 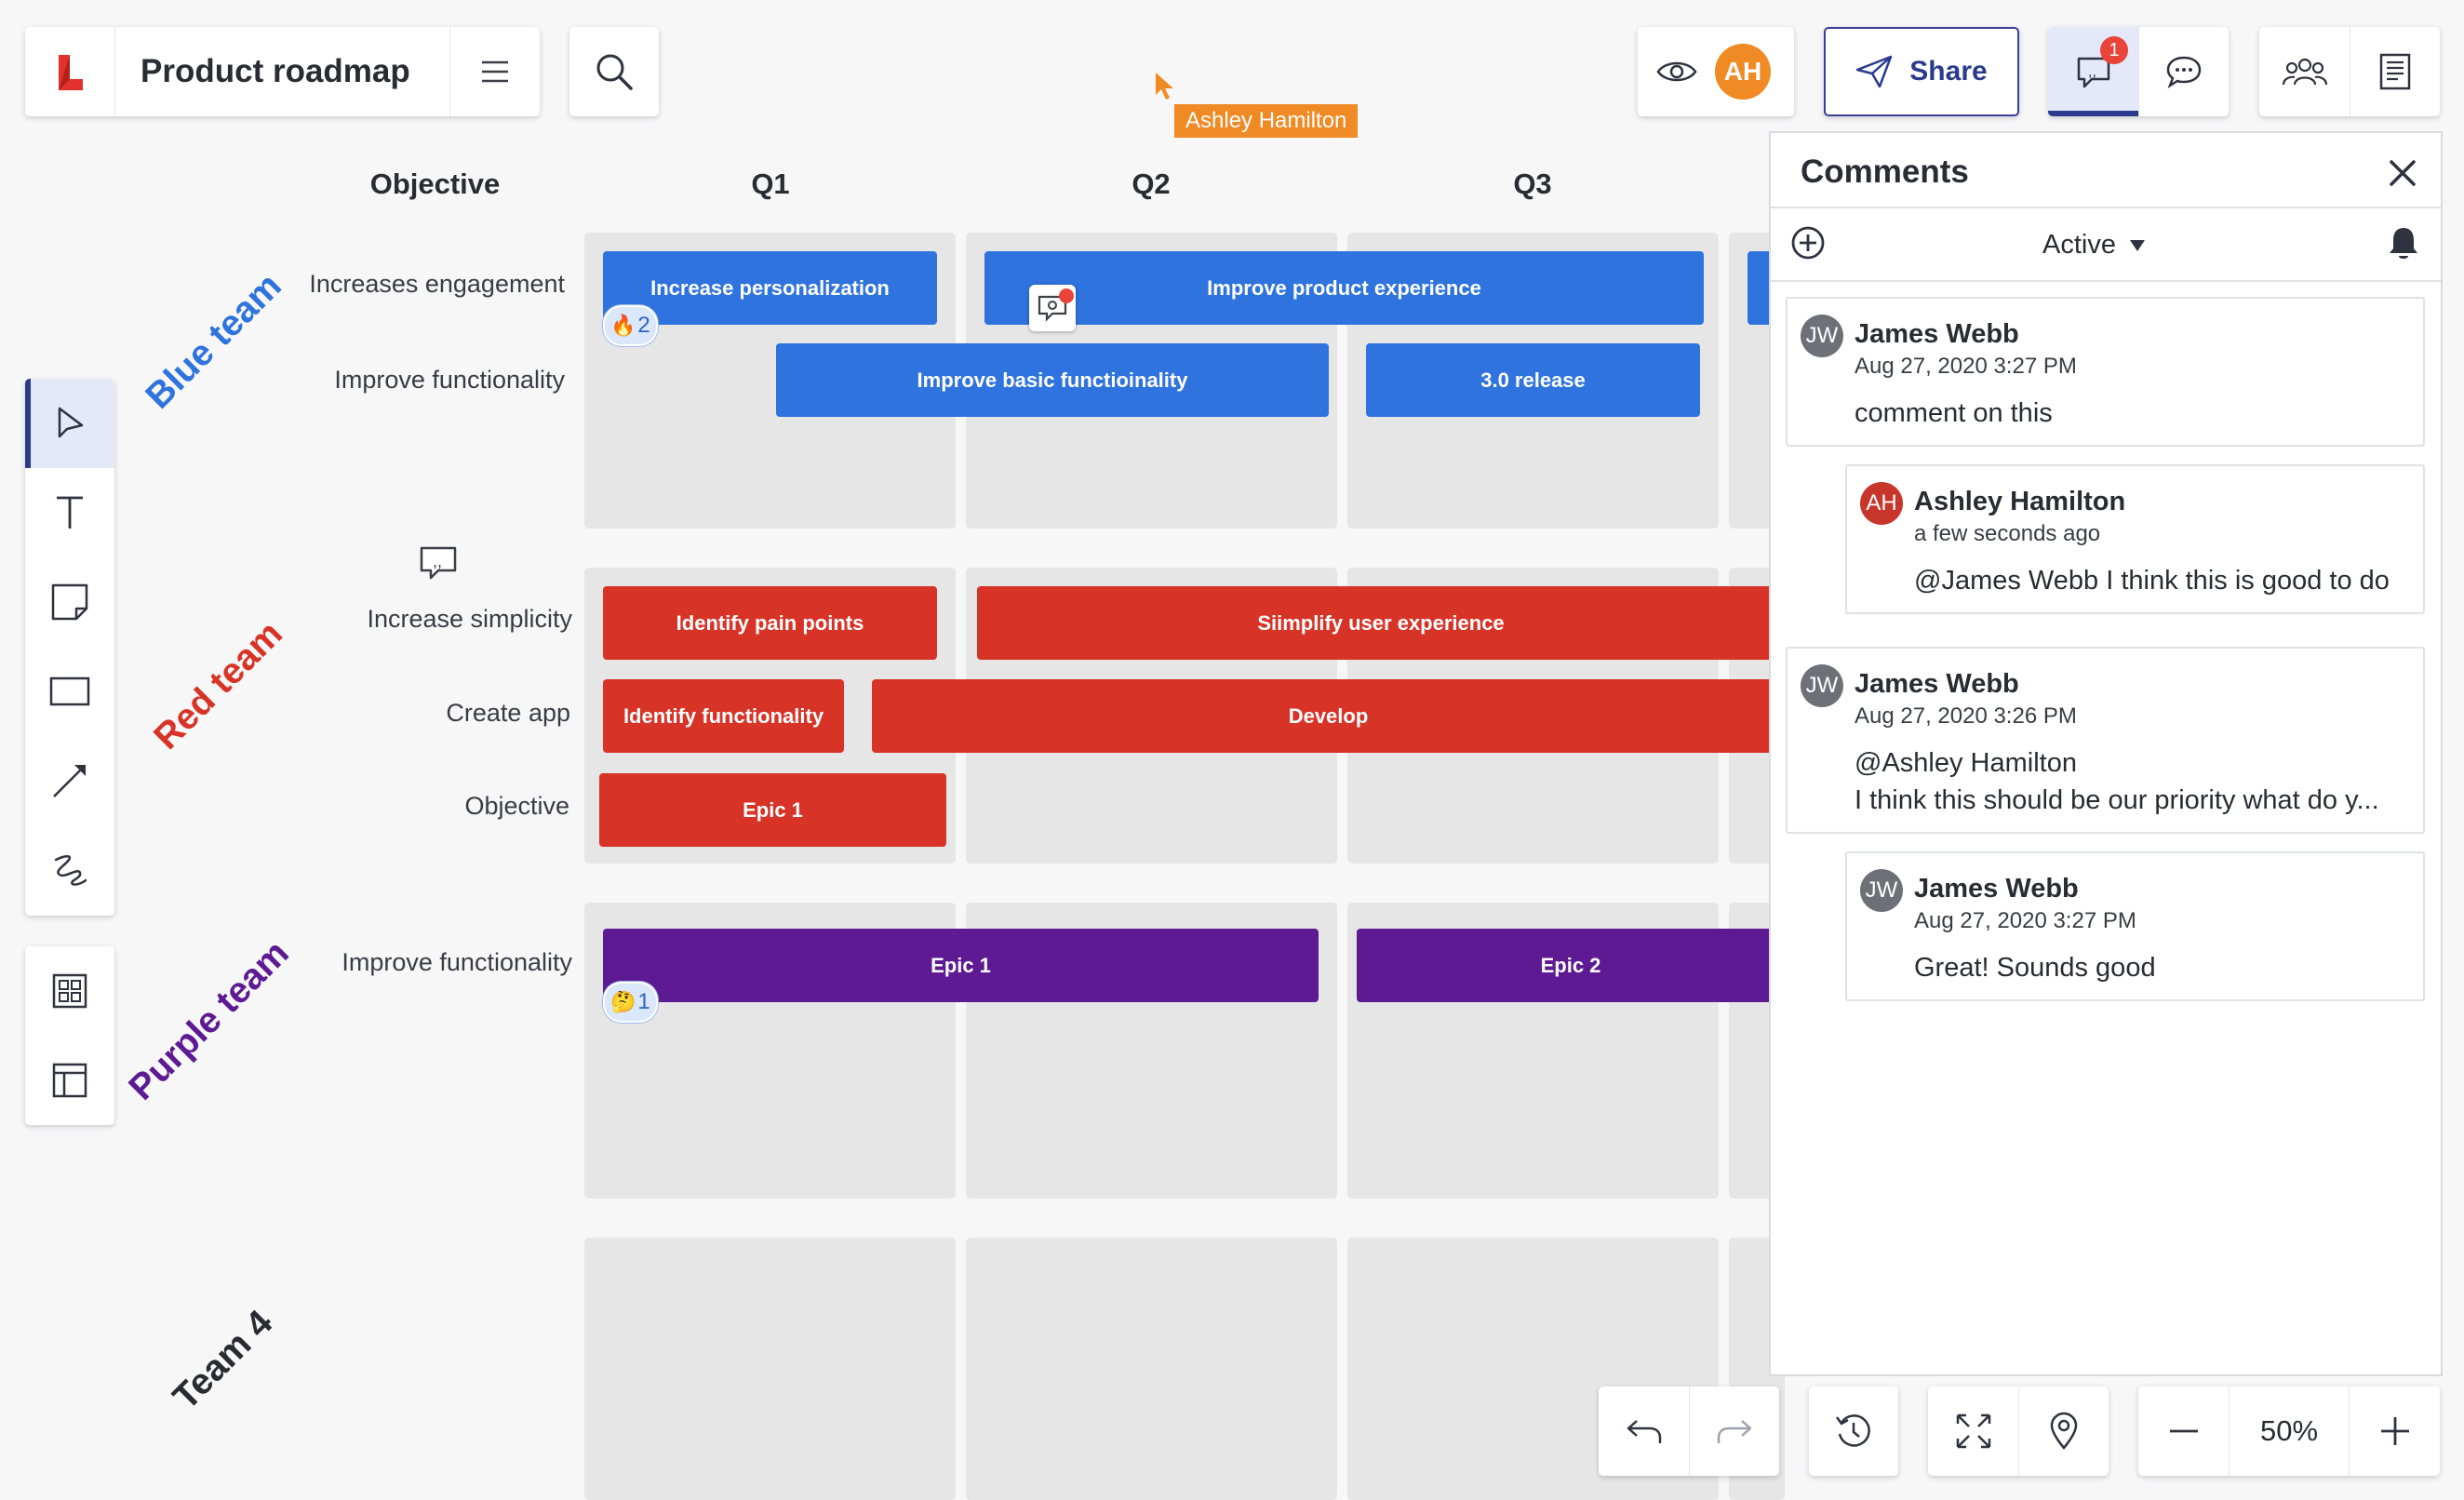 I want to click on comments-toggle-group: ,, 1, so click(x=2138, y=71).